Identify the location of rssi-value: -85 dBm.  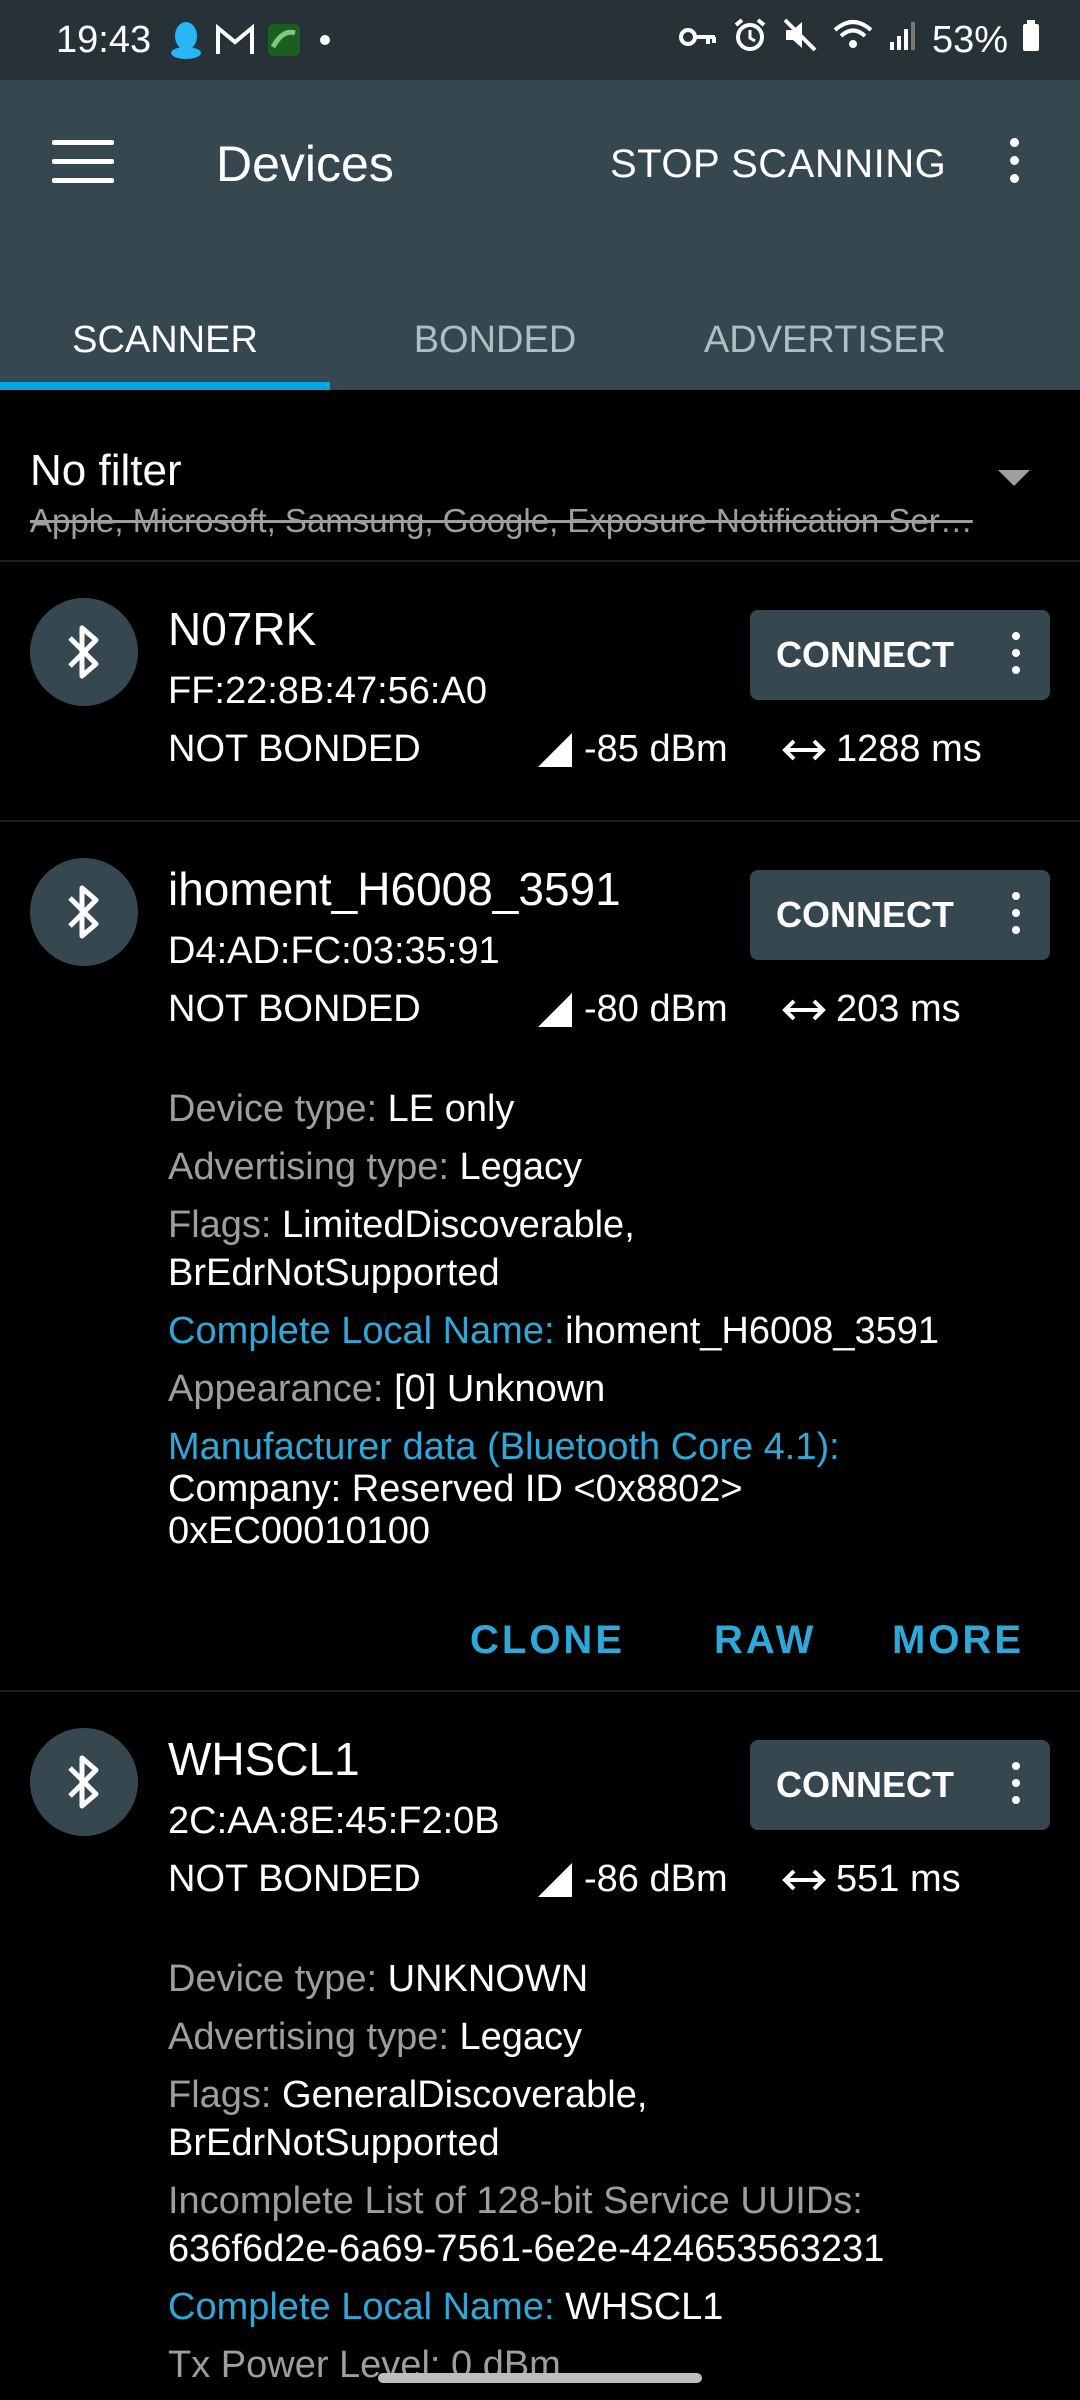
(656, 749).